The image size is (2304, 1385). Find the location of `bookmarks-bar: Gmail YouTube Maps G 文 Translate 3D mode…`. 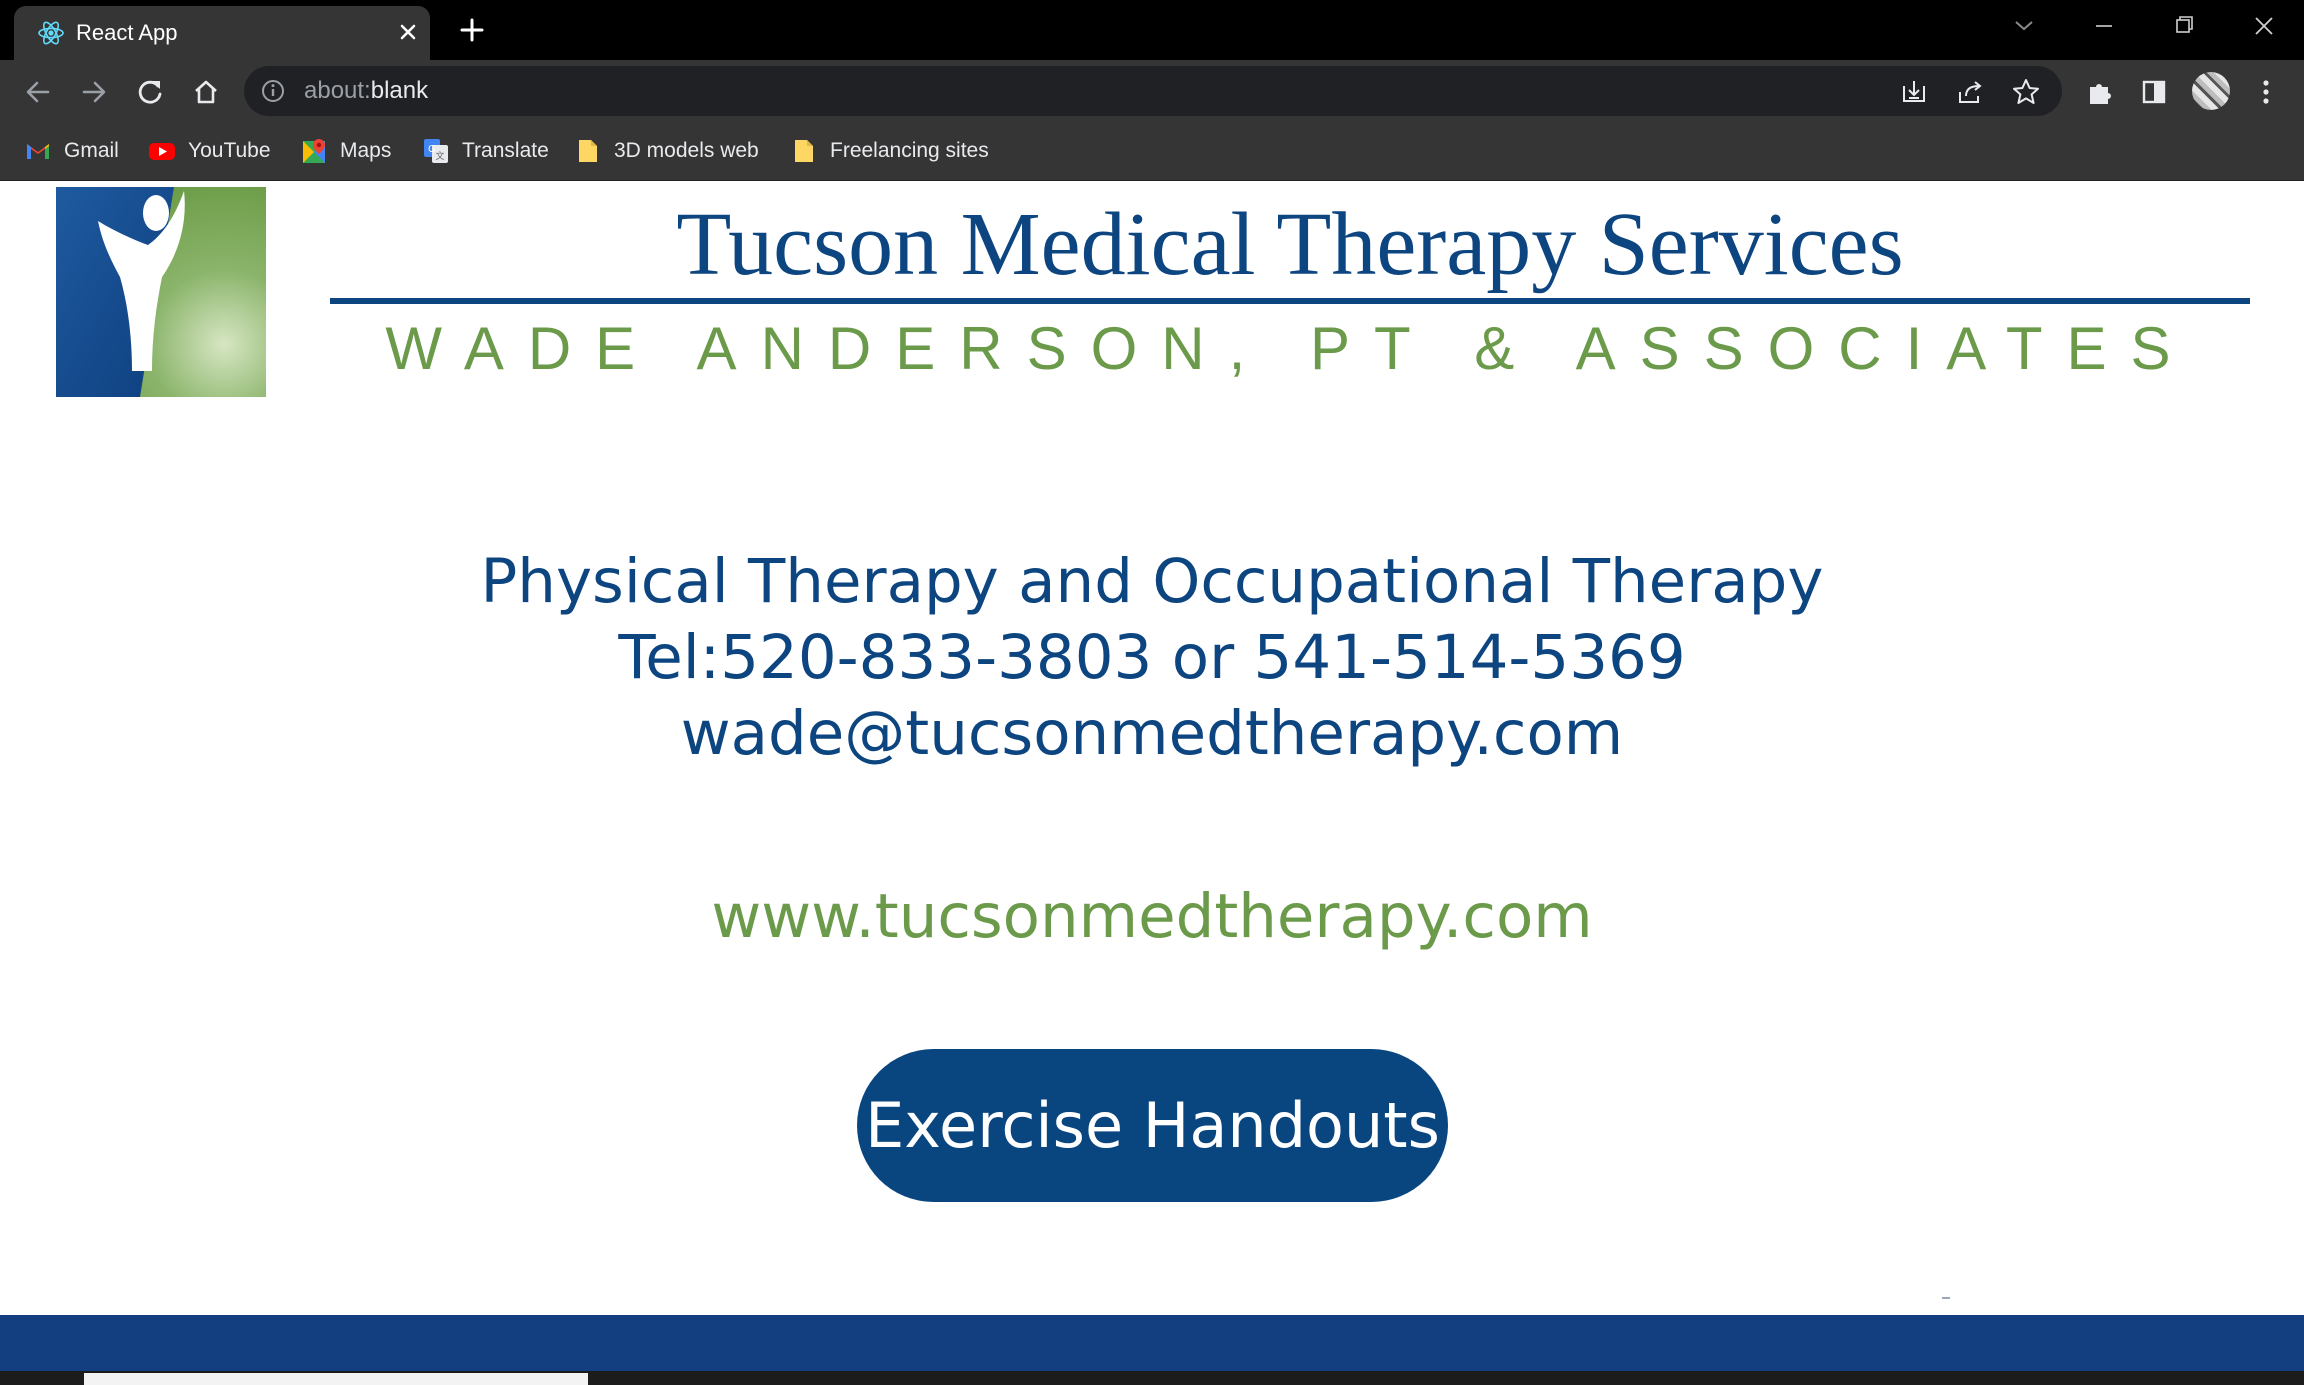

bookmarks-bar: Gmail YouTube Maps G 文 Translate 3D mode… is located at coordinates (1152, 152).